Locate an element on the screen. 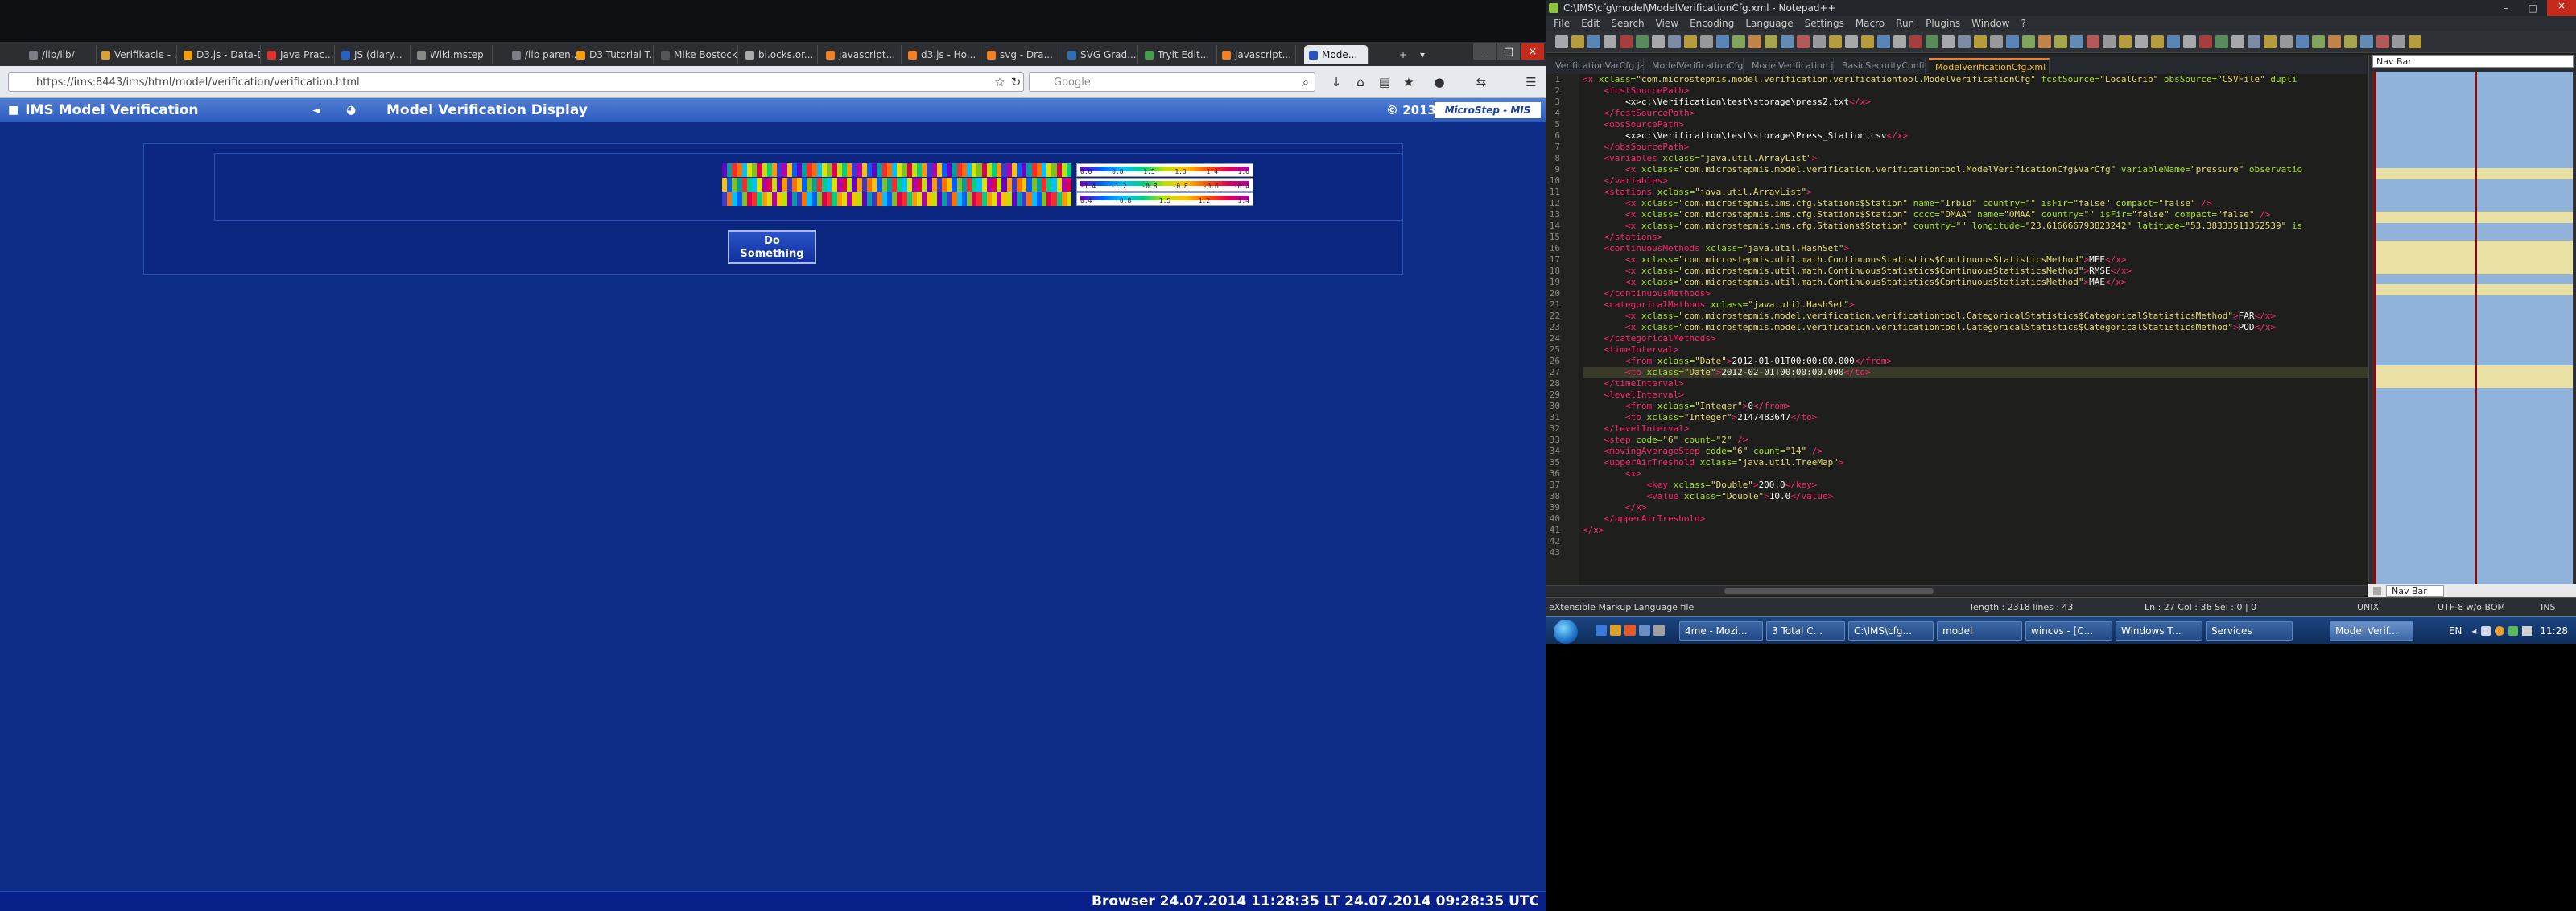  quicklaunch-firefox-icon is located at coordinates (1630, 630).